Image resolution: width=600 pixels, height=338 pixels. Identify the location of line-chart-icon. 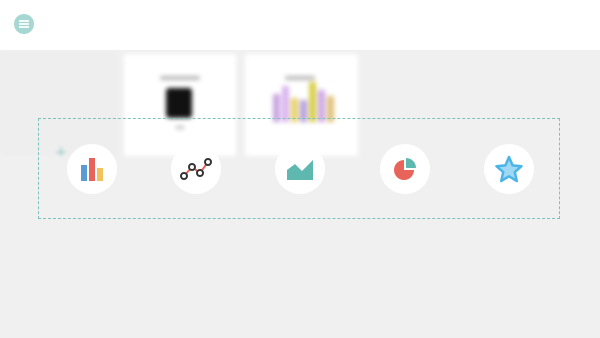
(196, 169).